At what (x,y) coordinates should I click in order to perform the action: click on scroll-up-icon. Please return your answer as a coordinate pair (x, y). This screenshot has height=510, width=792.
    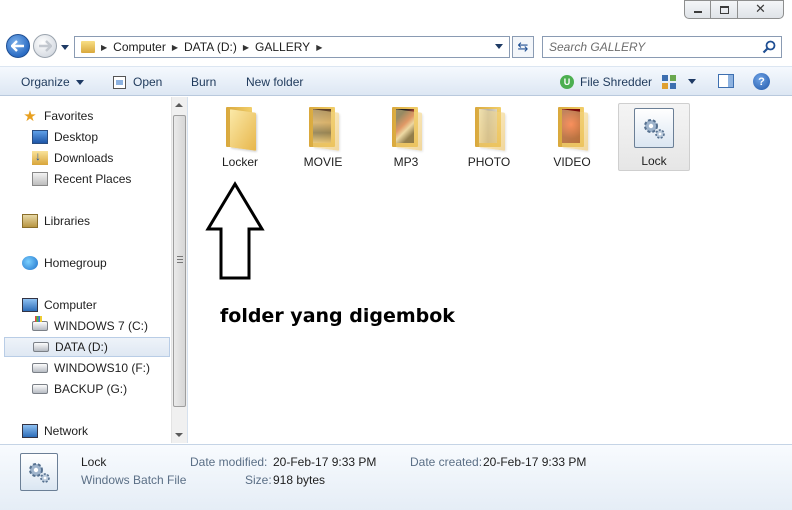
    Looking at the image, I should click on (179, 105).